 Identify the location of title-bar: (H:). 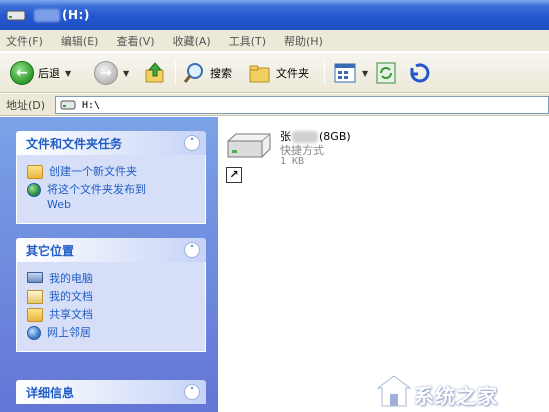
(274, 15).